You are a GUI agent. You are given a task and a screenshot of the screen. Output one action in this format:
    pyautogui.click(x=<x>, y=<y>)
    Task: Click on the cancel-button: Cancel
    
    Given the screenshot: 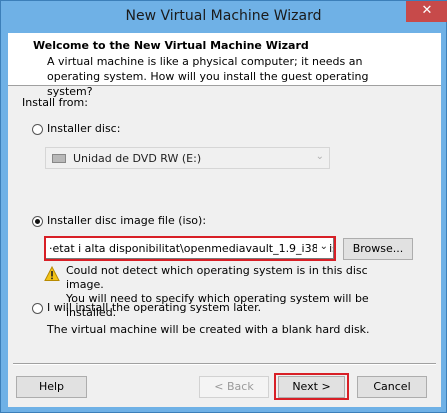 What is the action you would take?
    pyautogui.click(x=392, y=387)
    